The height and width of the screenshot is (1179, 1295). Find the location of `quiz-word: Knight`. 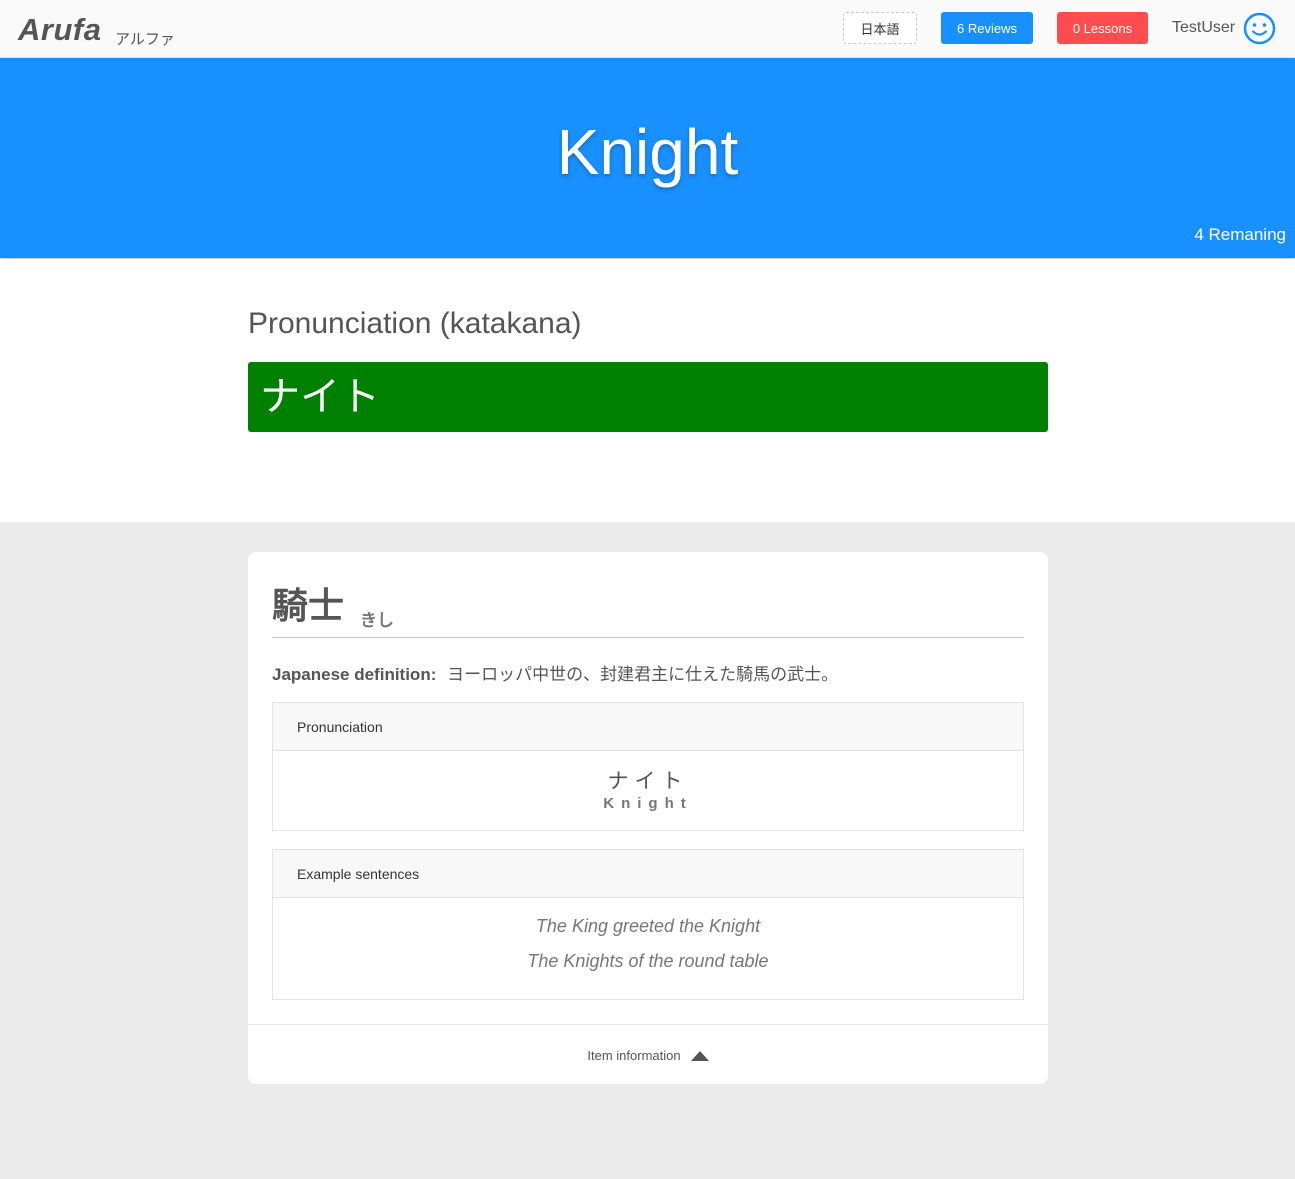

quiz-word: Knight is located at coordinates (647, 152).